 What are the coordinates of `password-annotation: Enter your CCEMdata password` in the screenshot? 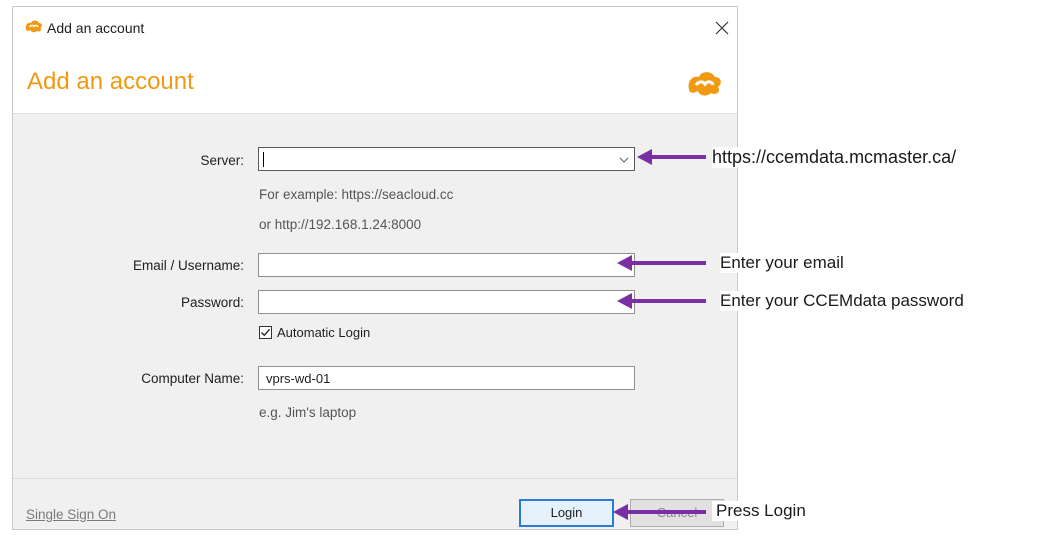 It's located at (842, 301).